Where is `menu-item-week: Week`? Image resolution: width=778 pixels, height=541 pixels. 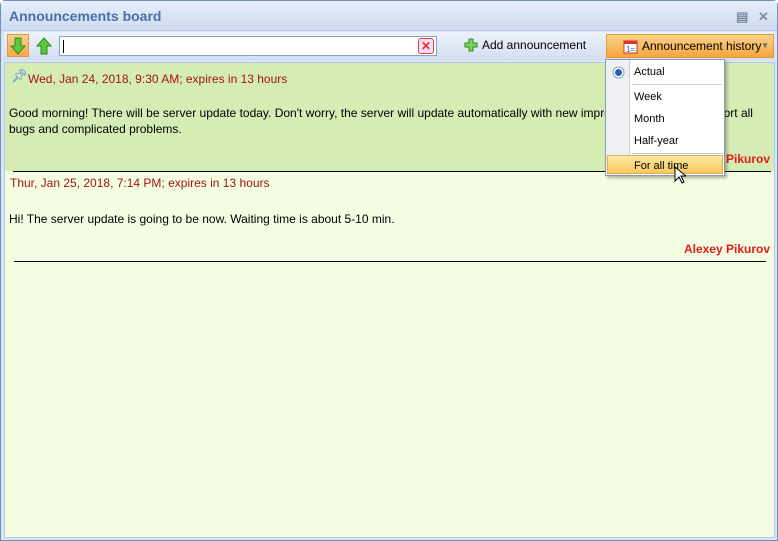
menu-item-week: Week is located at coordinates (648, 97).